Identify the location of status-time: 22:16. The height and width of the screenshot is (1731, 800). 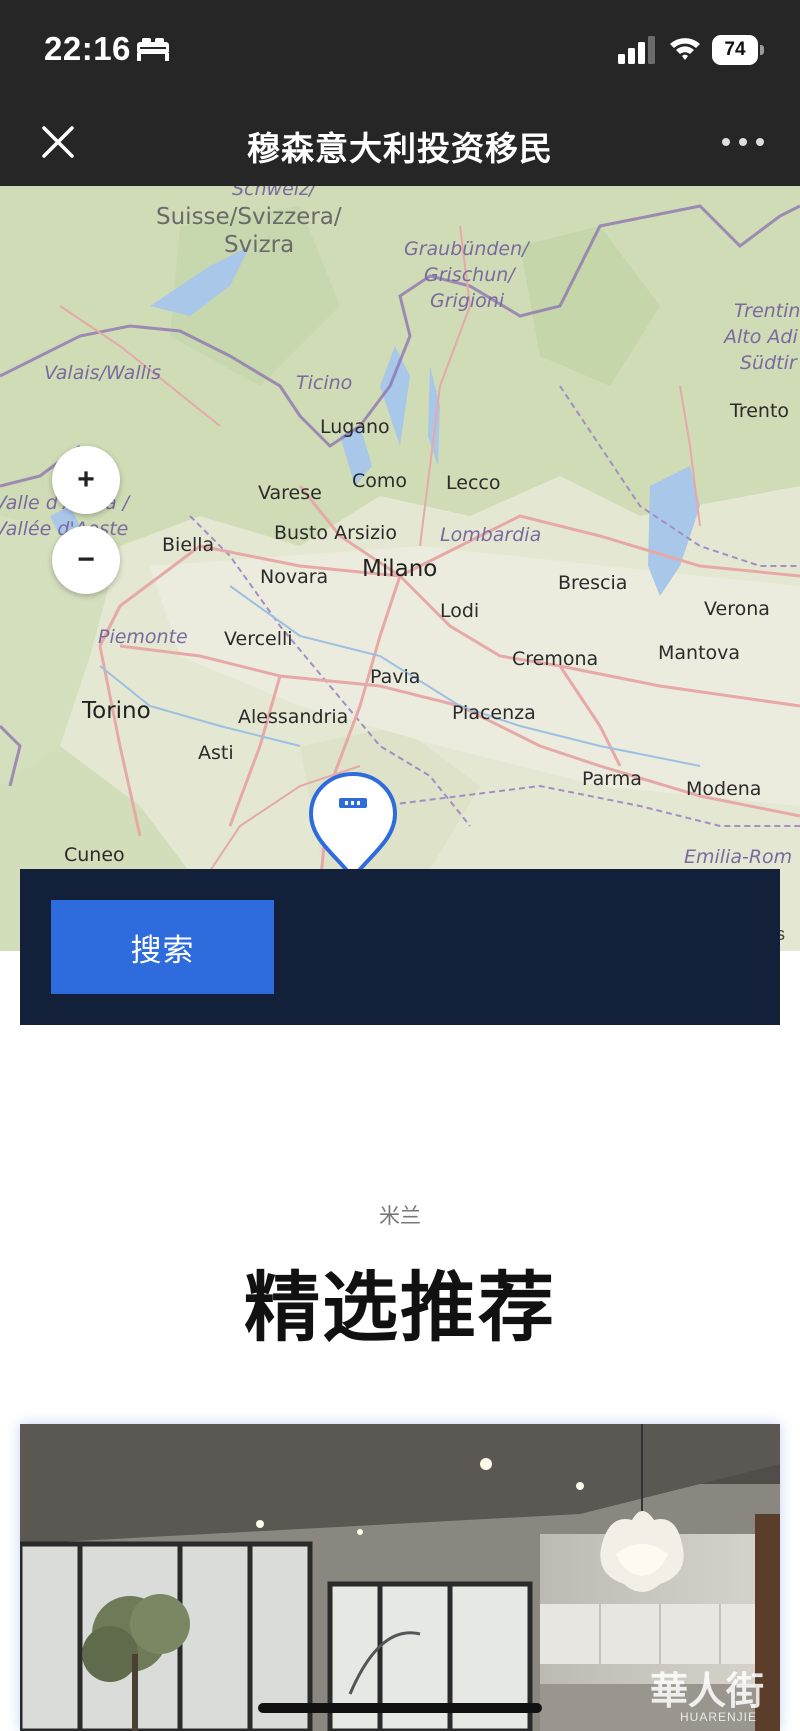
(87, 48).